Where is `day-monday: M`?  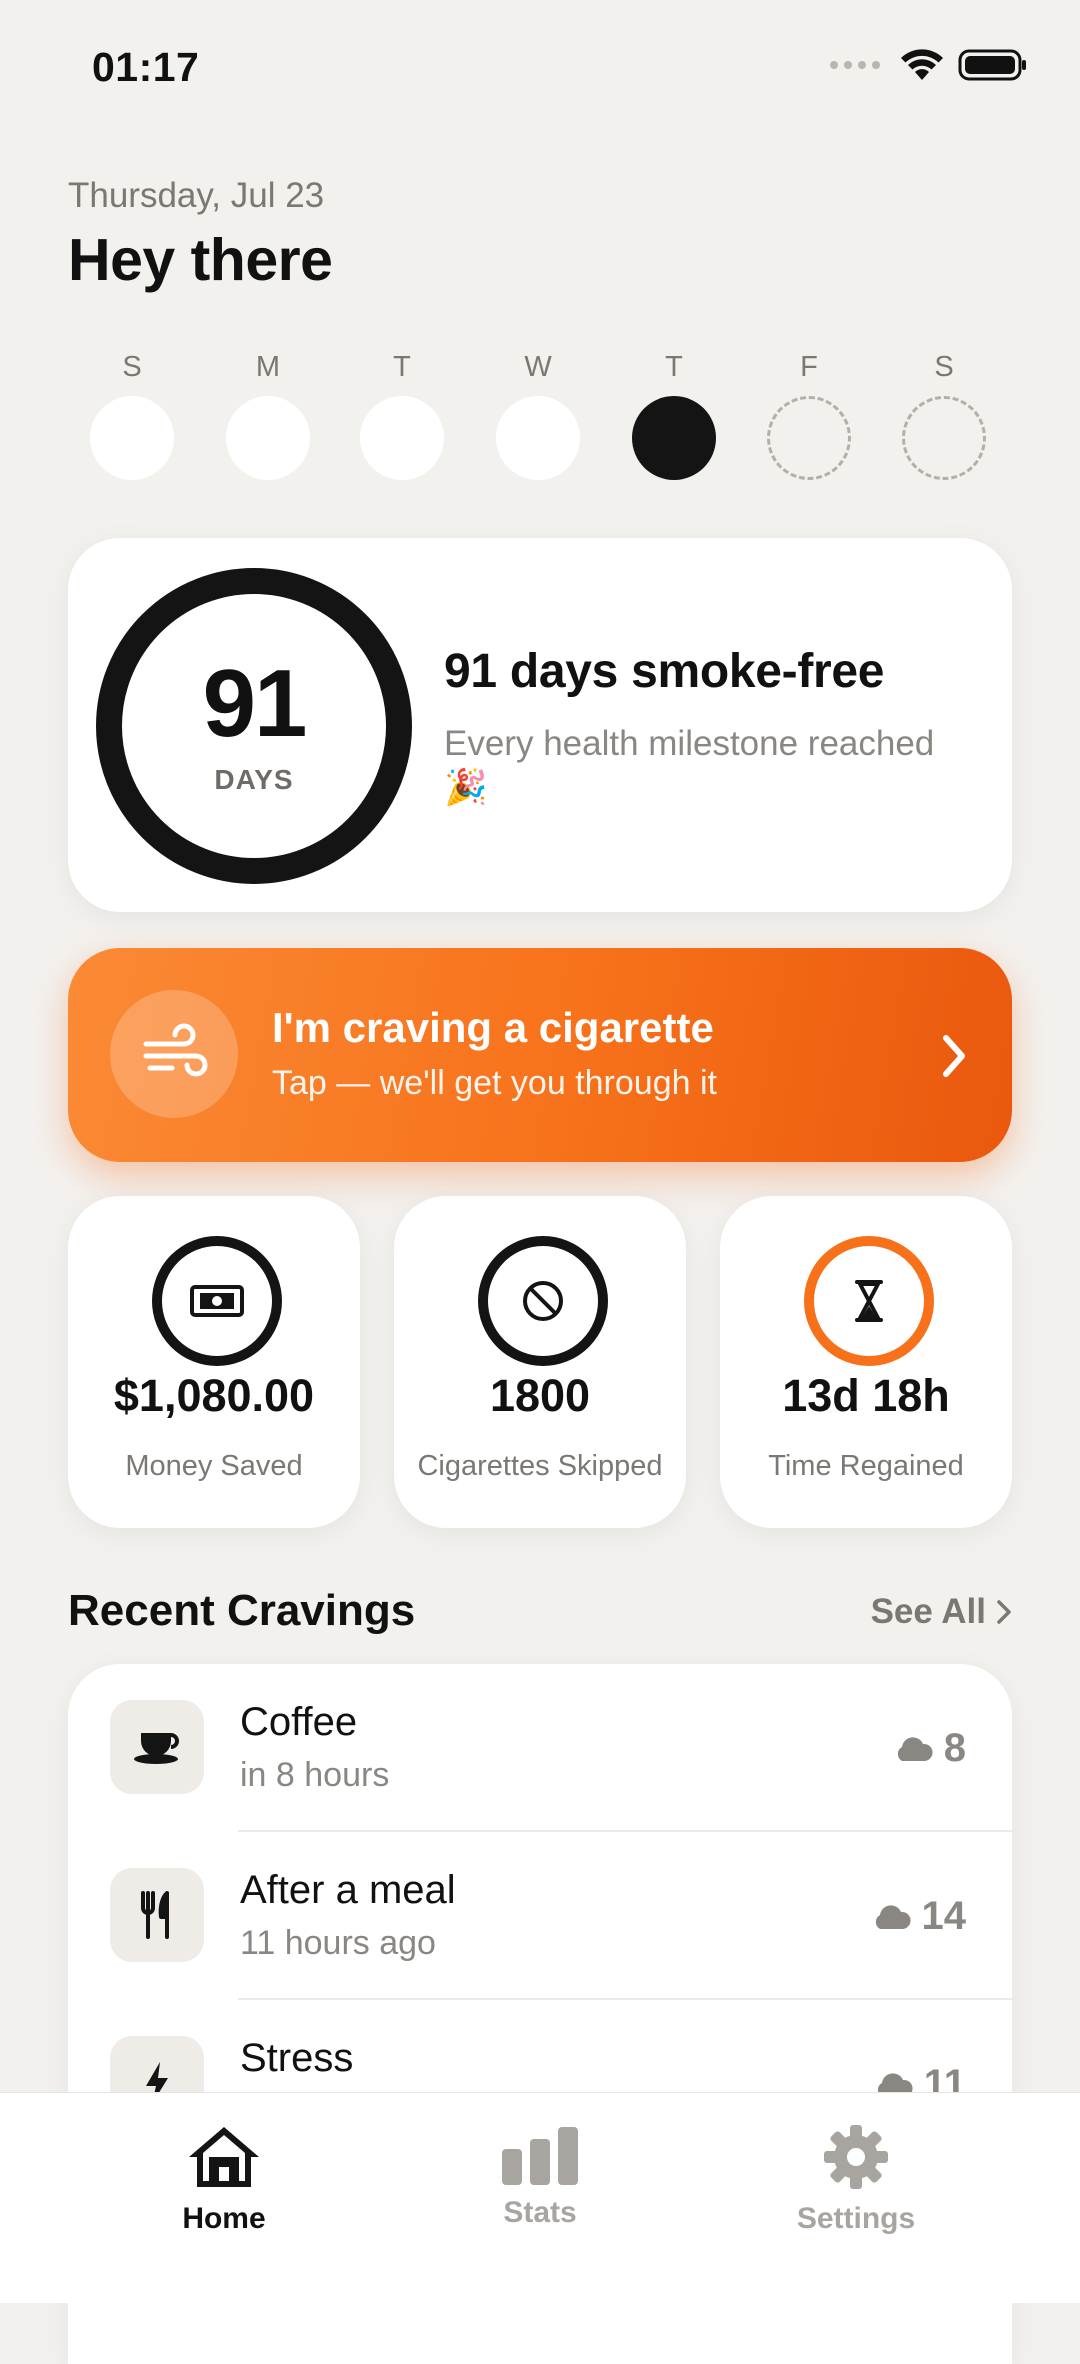 day-monday: M is located at coordinates (268, 415).